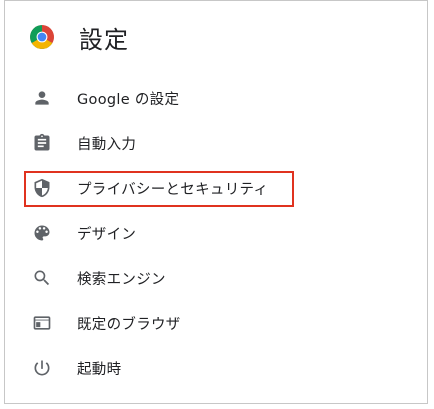 The image size is (434, 409). I want to click on sidebar-item-search-engine: 検索エンジン, so click(216, 278).